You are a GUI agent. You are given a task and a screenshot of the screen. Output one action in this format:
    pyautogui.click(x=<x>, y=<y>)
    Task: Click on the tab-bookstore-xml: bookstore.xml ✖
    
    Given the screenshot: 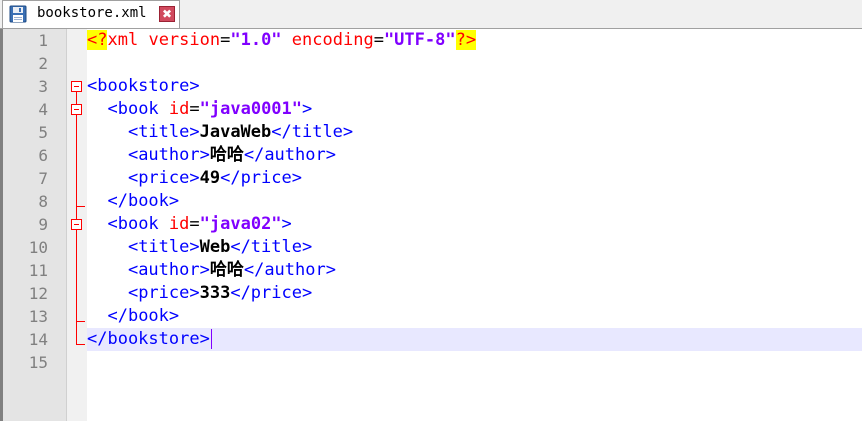 What is the action you would take?
    pyautogui.click(x=91, y=14)
    